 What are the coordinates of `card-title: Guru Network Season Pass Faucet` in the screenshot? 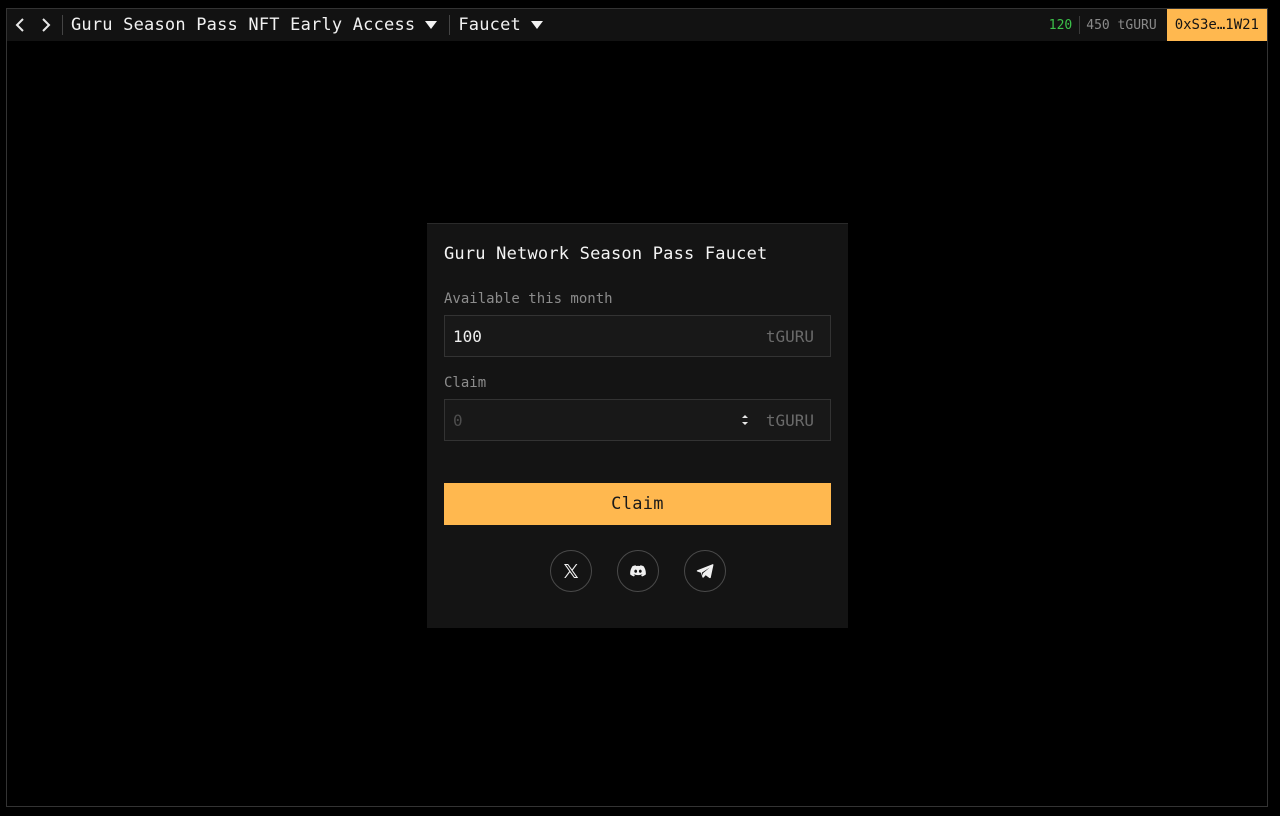 It's located at (606, 254).